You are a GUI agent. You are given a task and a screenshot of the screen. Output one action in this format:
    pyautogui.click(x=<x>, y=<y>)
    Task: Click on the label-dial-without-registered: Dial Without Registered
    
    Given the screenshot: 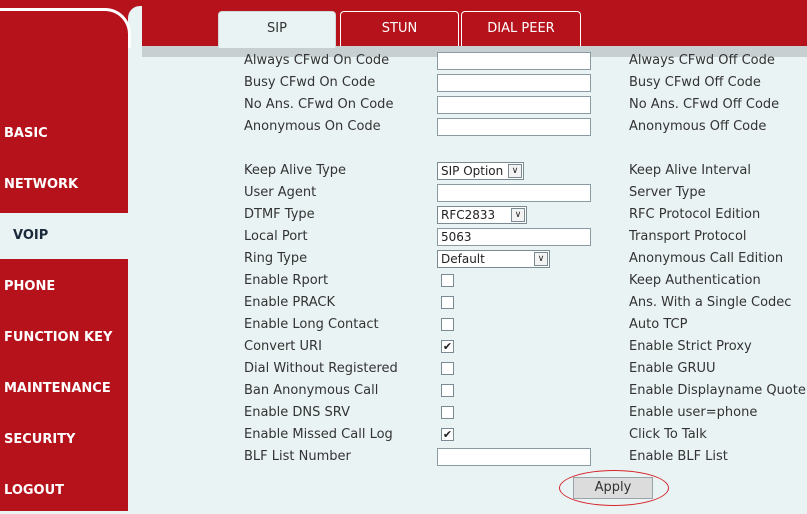 What is the action you would take?
    pyautogui.click(x=321, y=368)
    